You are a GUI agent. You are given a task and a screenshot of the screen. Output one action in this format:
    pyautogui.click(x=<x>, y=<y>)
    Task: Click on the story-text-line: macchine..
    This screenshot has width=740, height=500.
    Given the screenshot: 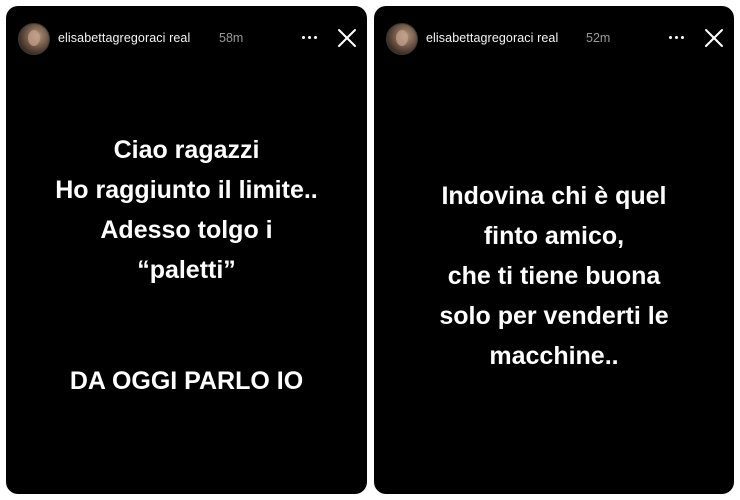 What is the action you would take?
    pyautogui.click(x=554, y=356)
    